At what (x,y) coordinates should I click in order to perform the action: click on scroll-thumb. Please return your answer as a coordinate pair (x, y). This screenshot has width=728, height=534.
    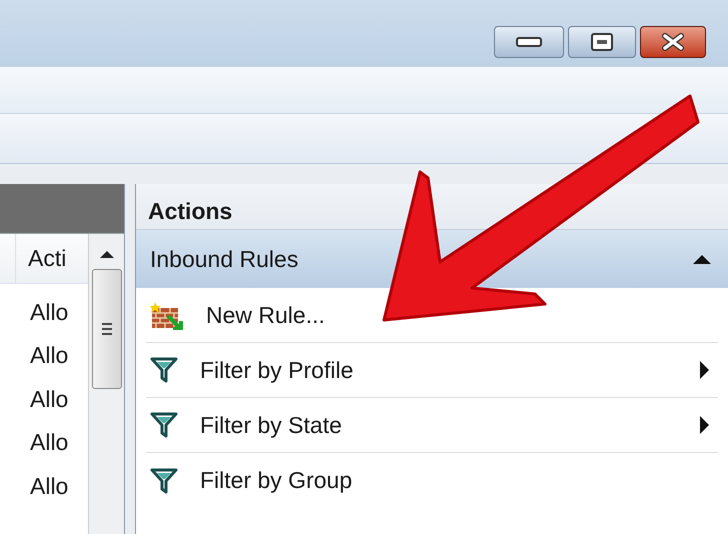
    Looking at the image, I should click on (107, 329).